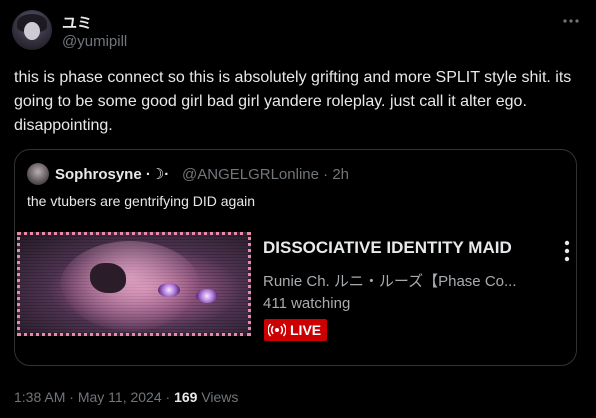 Image resolution: width=596 pixels, height=418 pixels. What do you see at coordinates (94, 41) in the screenshot?
I see `user-handle: @yumipill` at bounding box center [94, 41].